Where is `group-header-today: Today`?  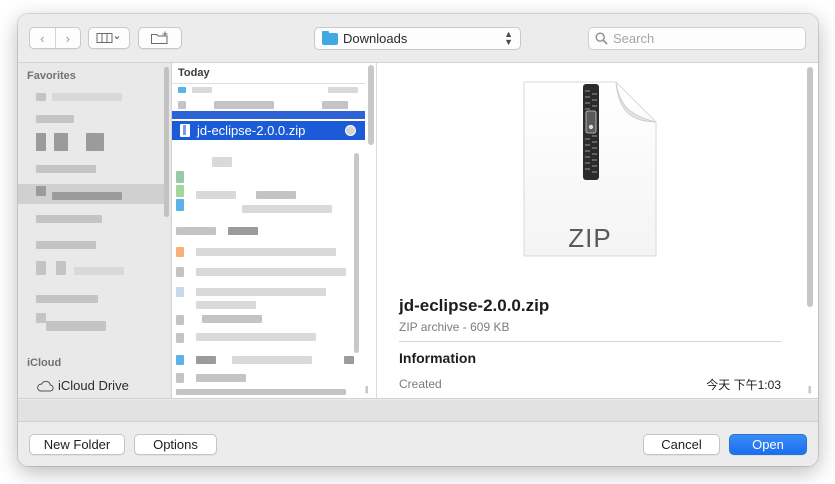
group-header-today: Today is located at coordinates (194, 73).